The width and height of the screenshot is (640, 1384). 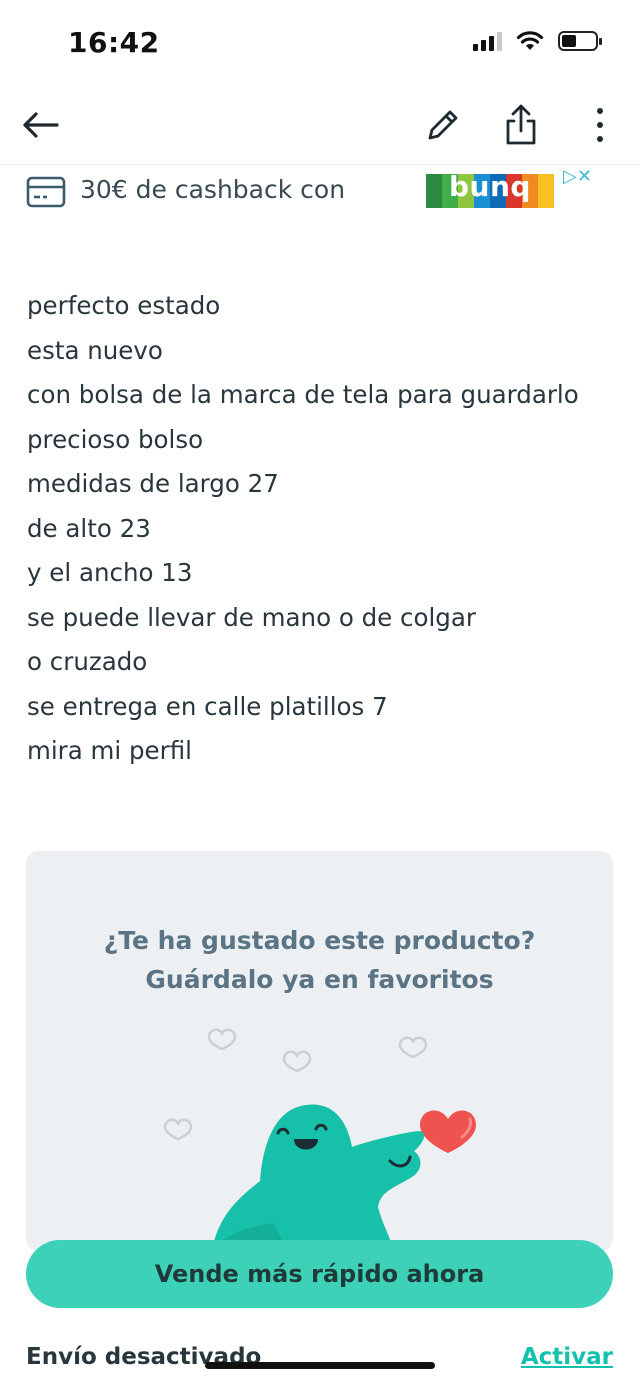 I want to click on vertical-ellipsis-icon, so click(x=600, y=125).